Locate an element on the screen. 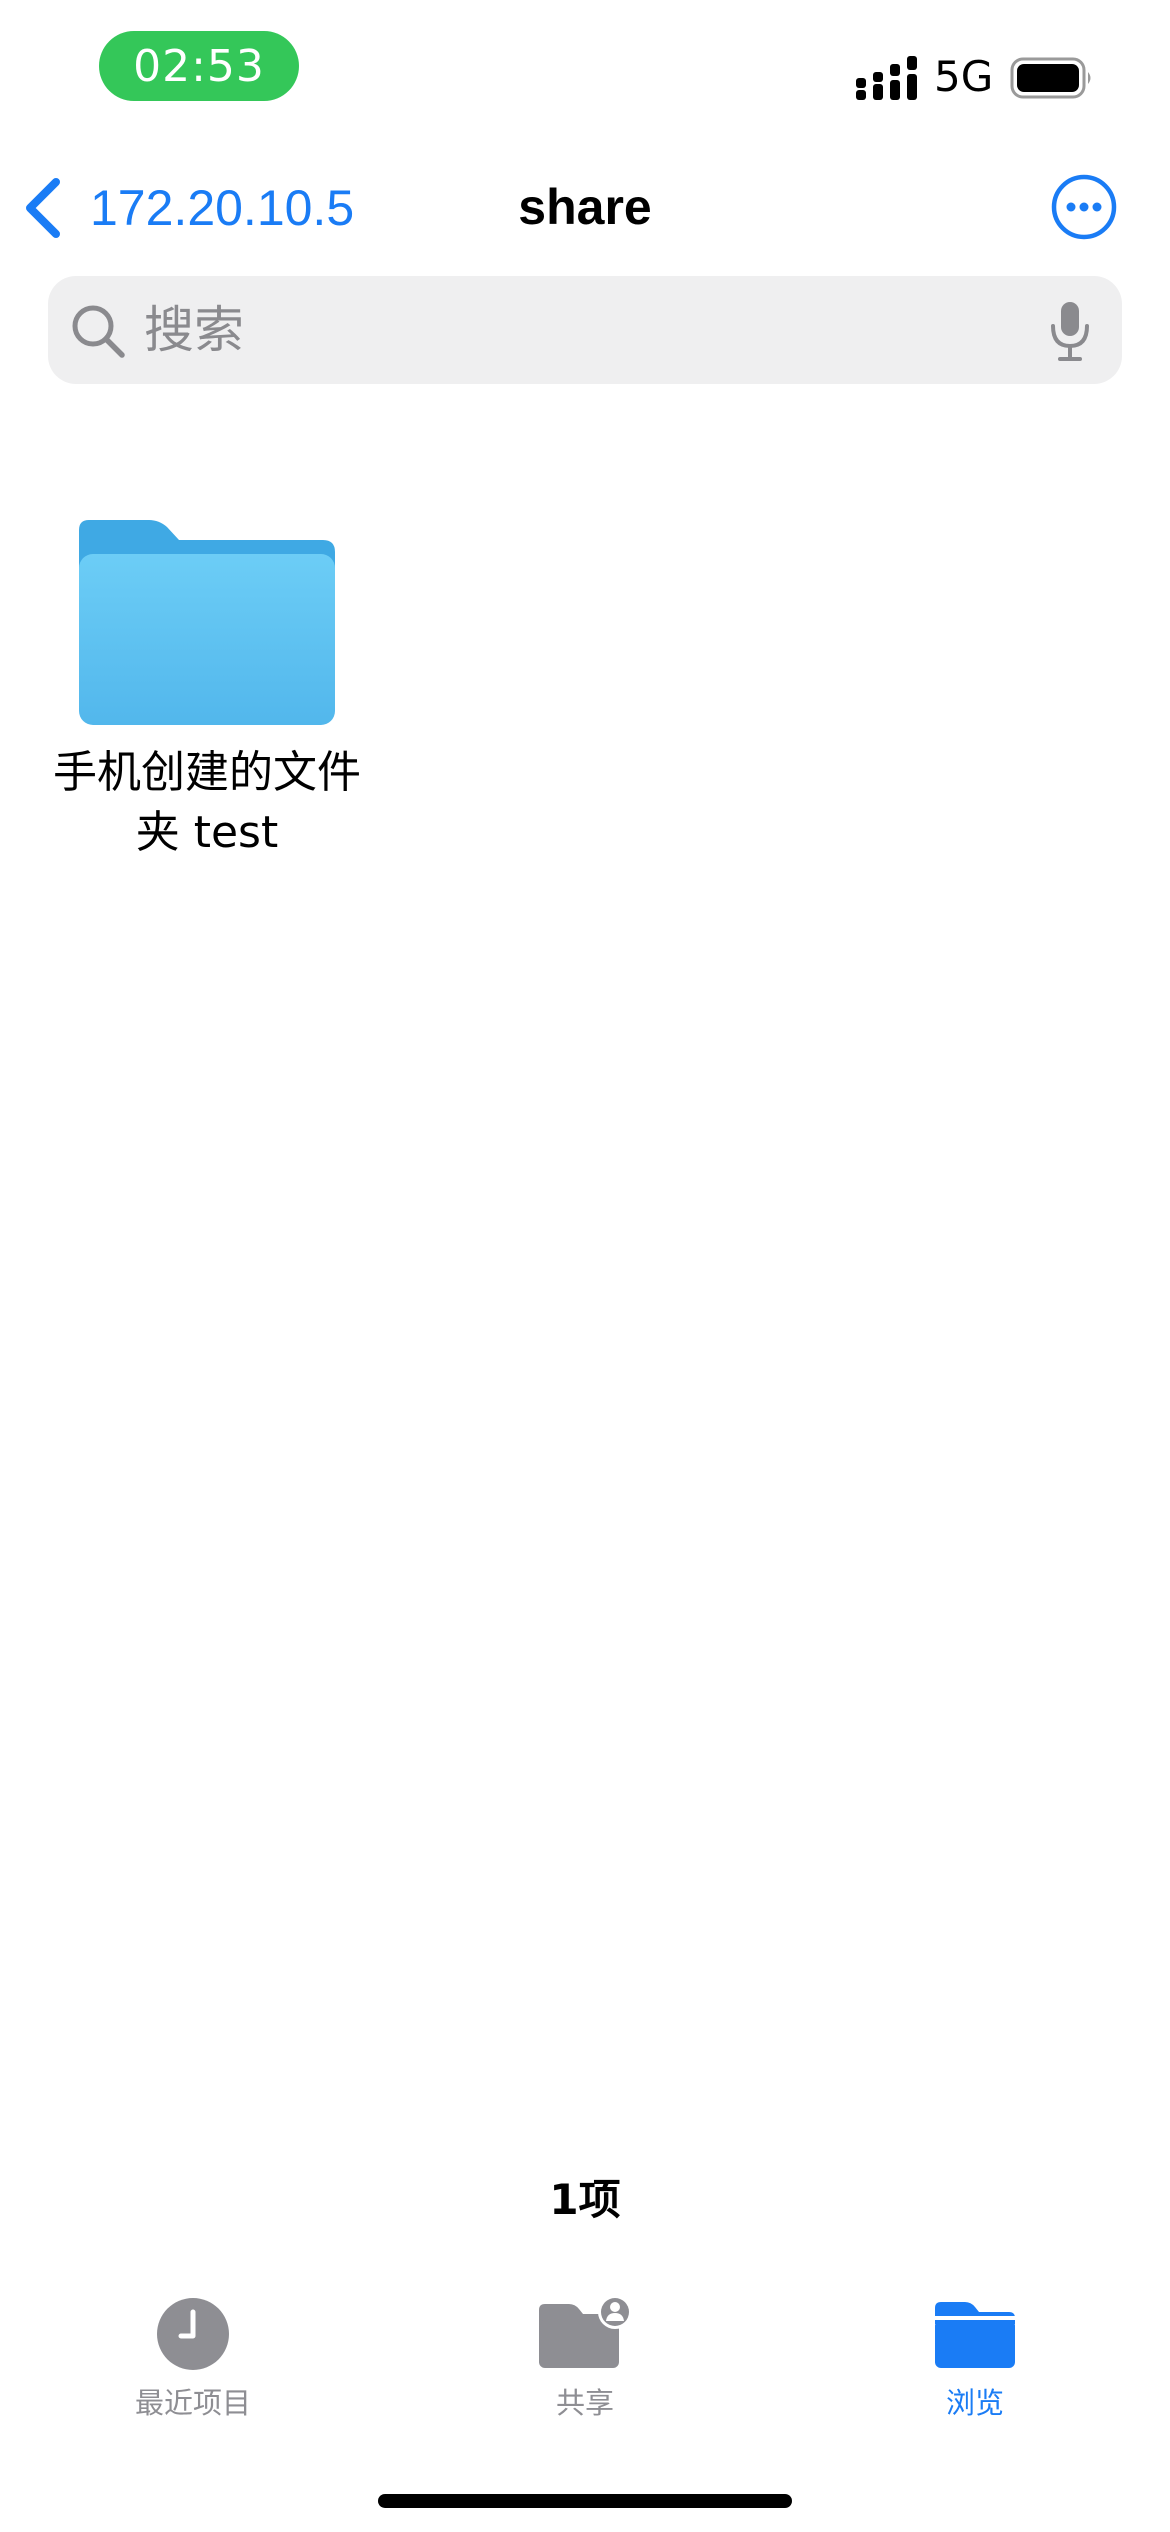  tab-label-recents: 最近项目 is located at coordinates (192, 2403).